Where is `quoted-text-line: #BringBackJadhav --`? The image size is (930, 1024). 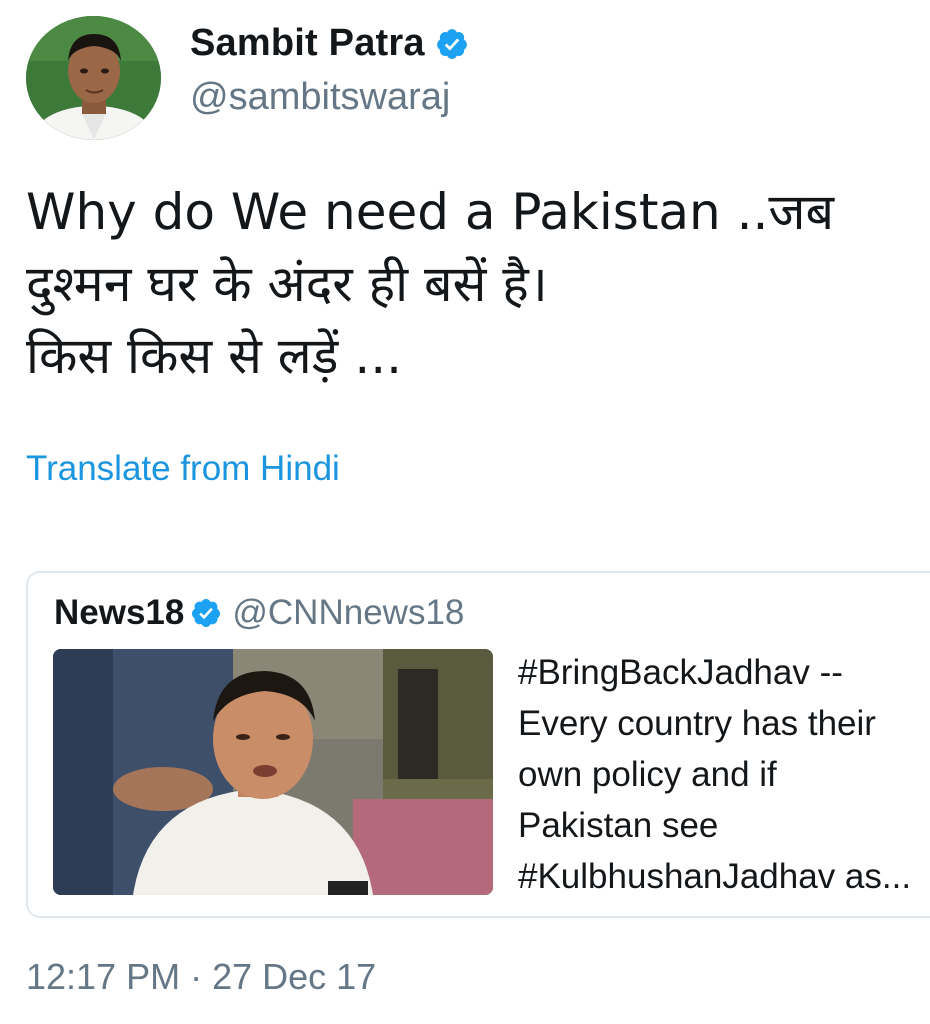
quoted-text-line: #BringBackJadhav -- is located at coordinates (680, 672).